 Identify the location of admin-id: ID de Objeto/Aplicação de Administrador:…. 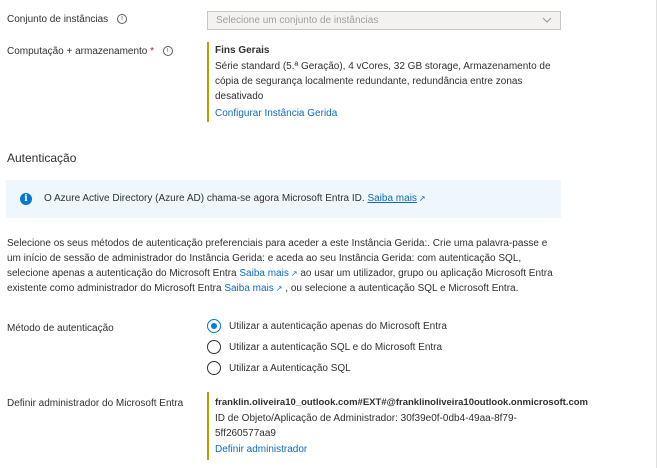
(366, 426).